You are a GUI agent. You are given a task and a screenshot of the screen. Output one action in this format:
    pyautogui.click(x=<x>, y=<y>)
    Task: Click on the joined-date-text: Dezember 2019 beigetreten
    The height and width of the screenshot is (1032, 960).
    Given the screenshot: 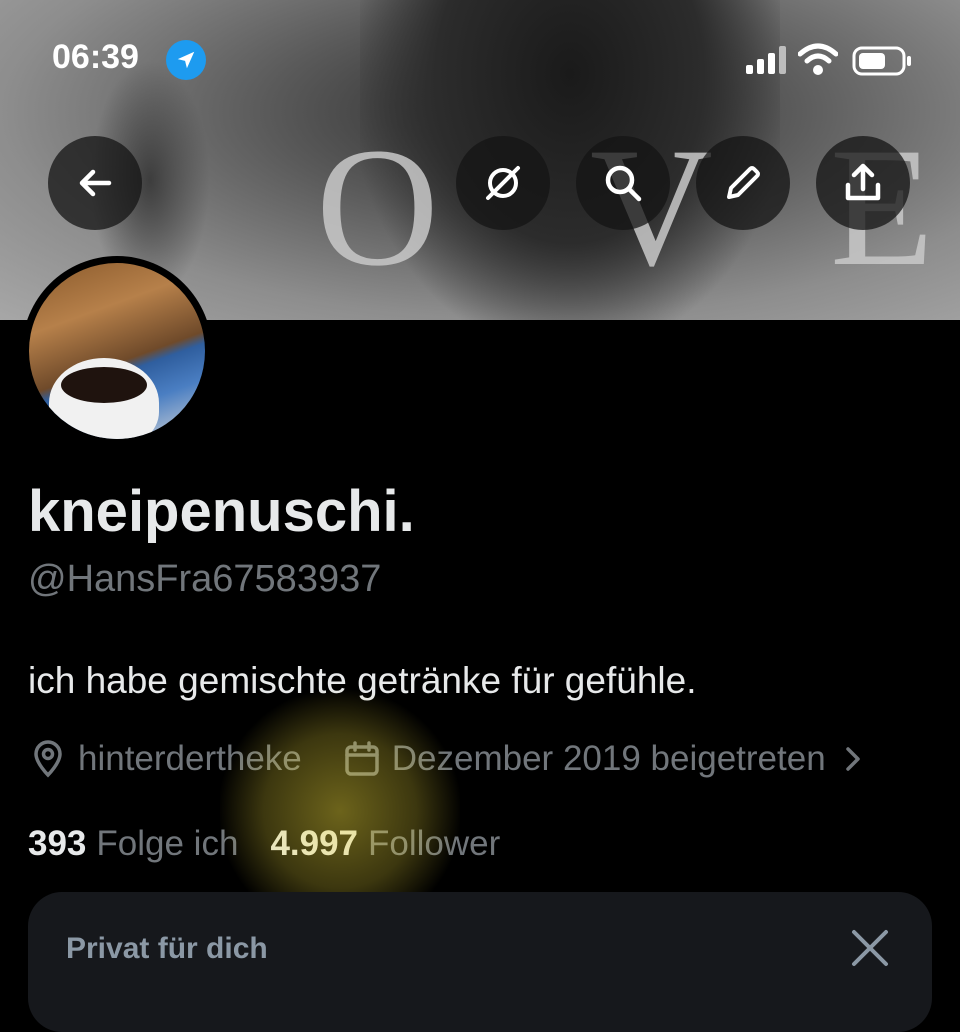 What is the action you would take?
    pyautogui.click(x=608, y=758)
    